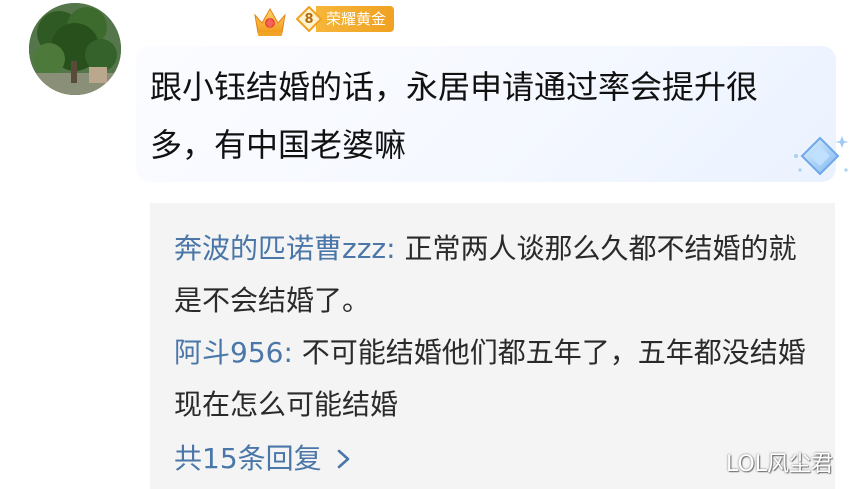 The image size is (864, 489). I want to click on avatar, so click(75, 49).